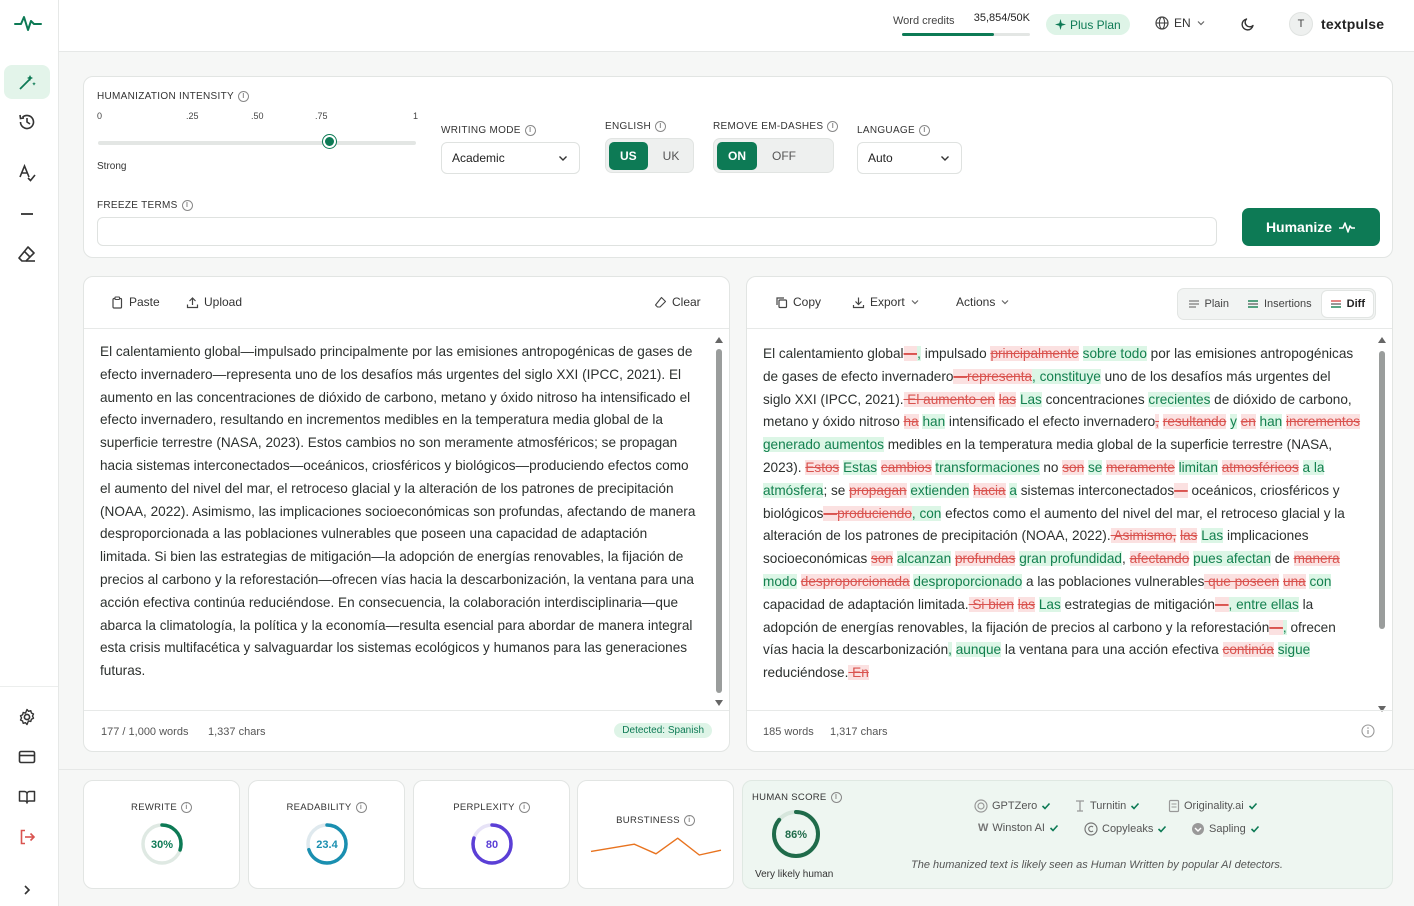 The height and width of the screenshot is (906, 1414). Describe the element at coordinates (1353, 24) in the screenshot. I see `username: textpulse` at that location.